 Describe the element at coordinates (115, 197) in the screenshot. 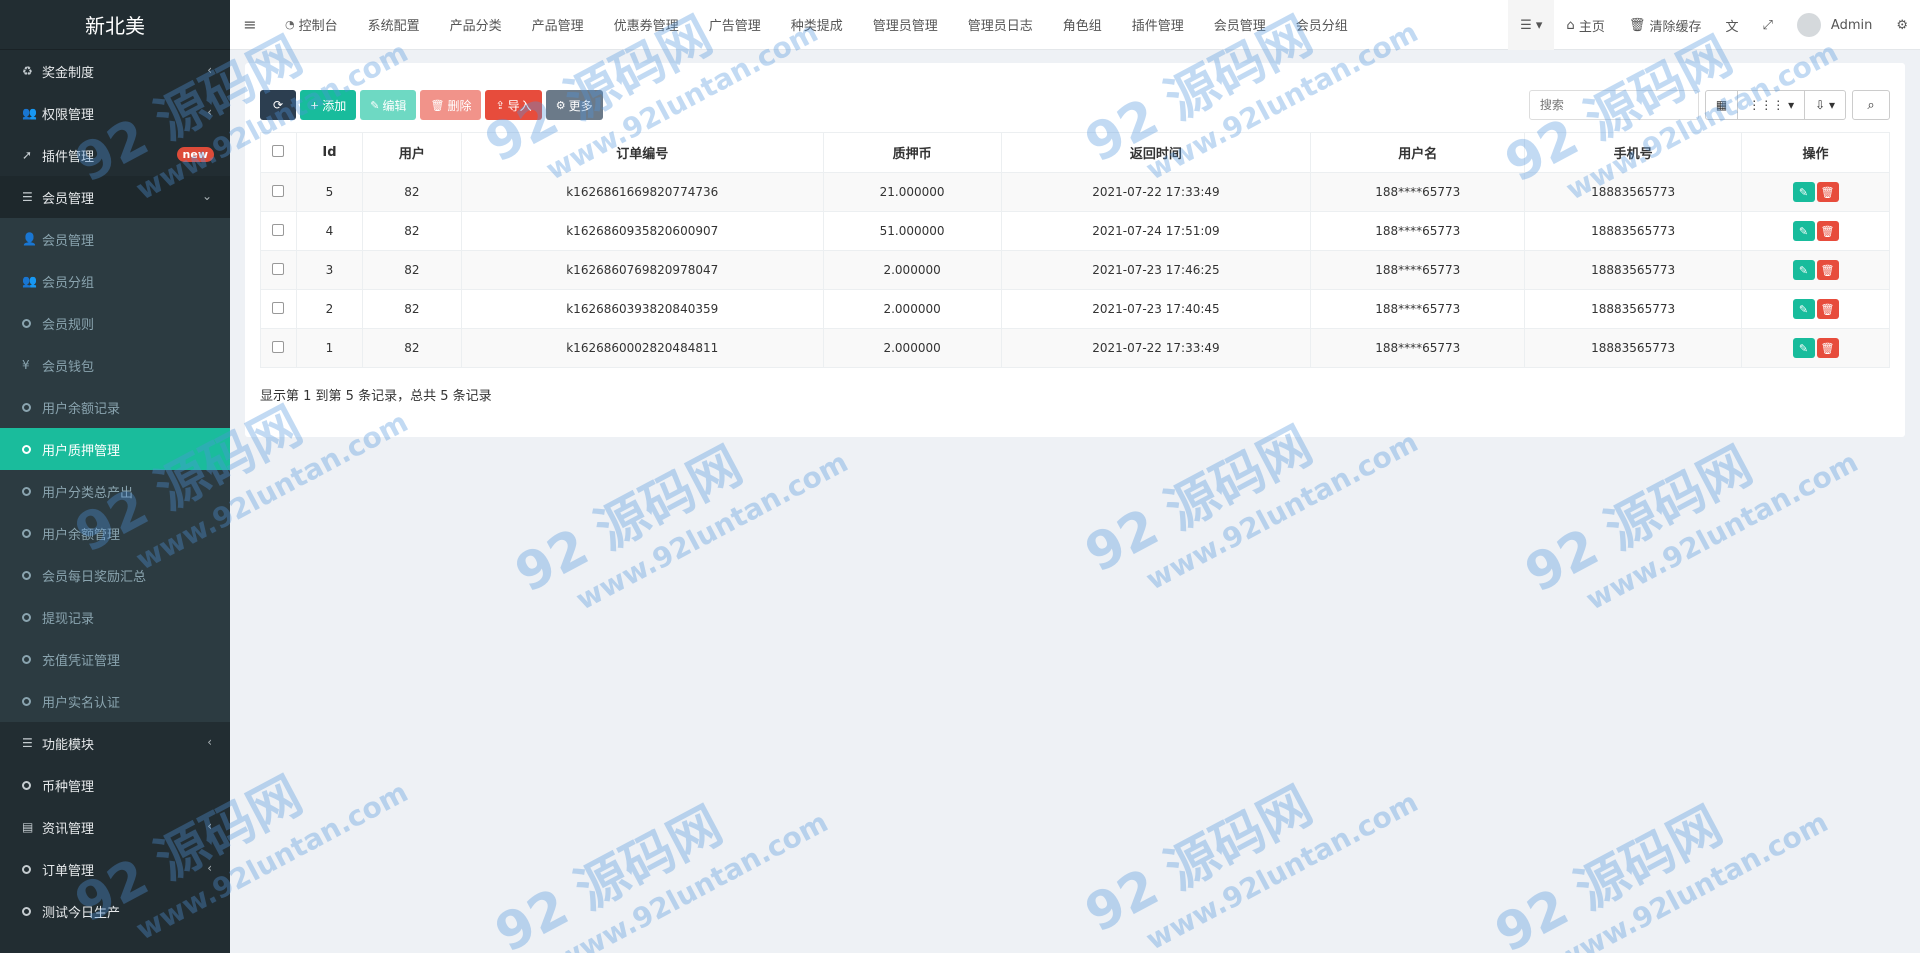

I see `sidebar-item-member: ☰ 会员管理 ⌄` at that location.